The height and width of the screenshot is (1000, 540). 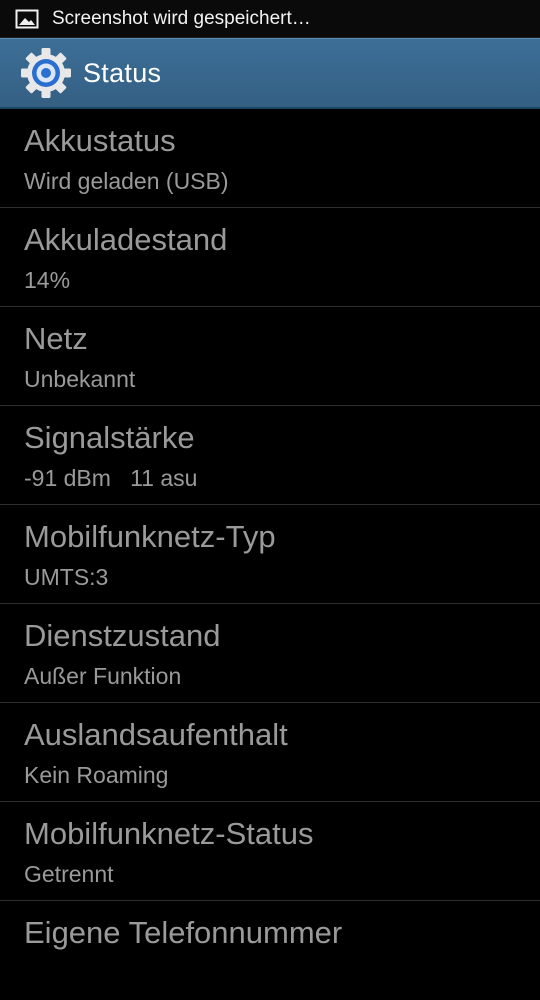 What do you see at coordinates (122, 72) in the screenshot?
I see `page-title: Status` at bounding box center [122, 72].